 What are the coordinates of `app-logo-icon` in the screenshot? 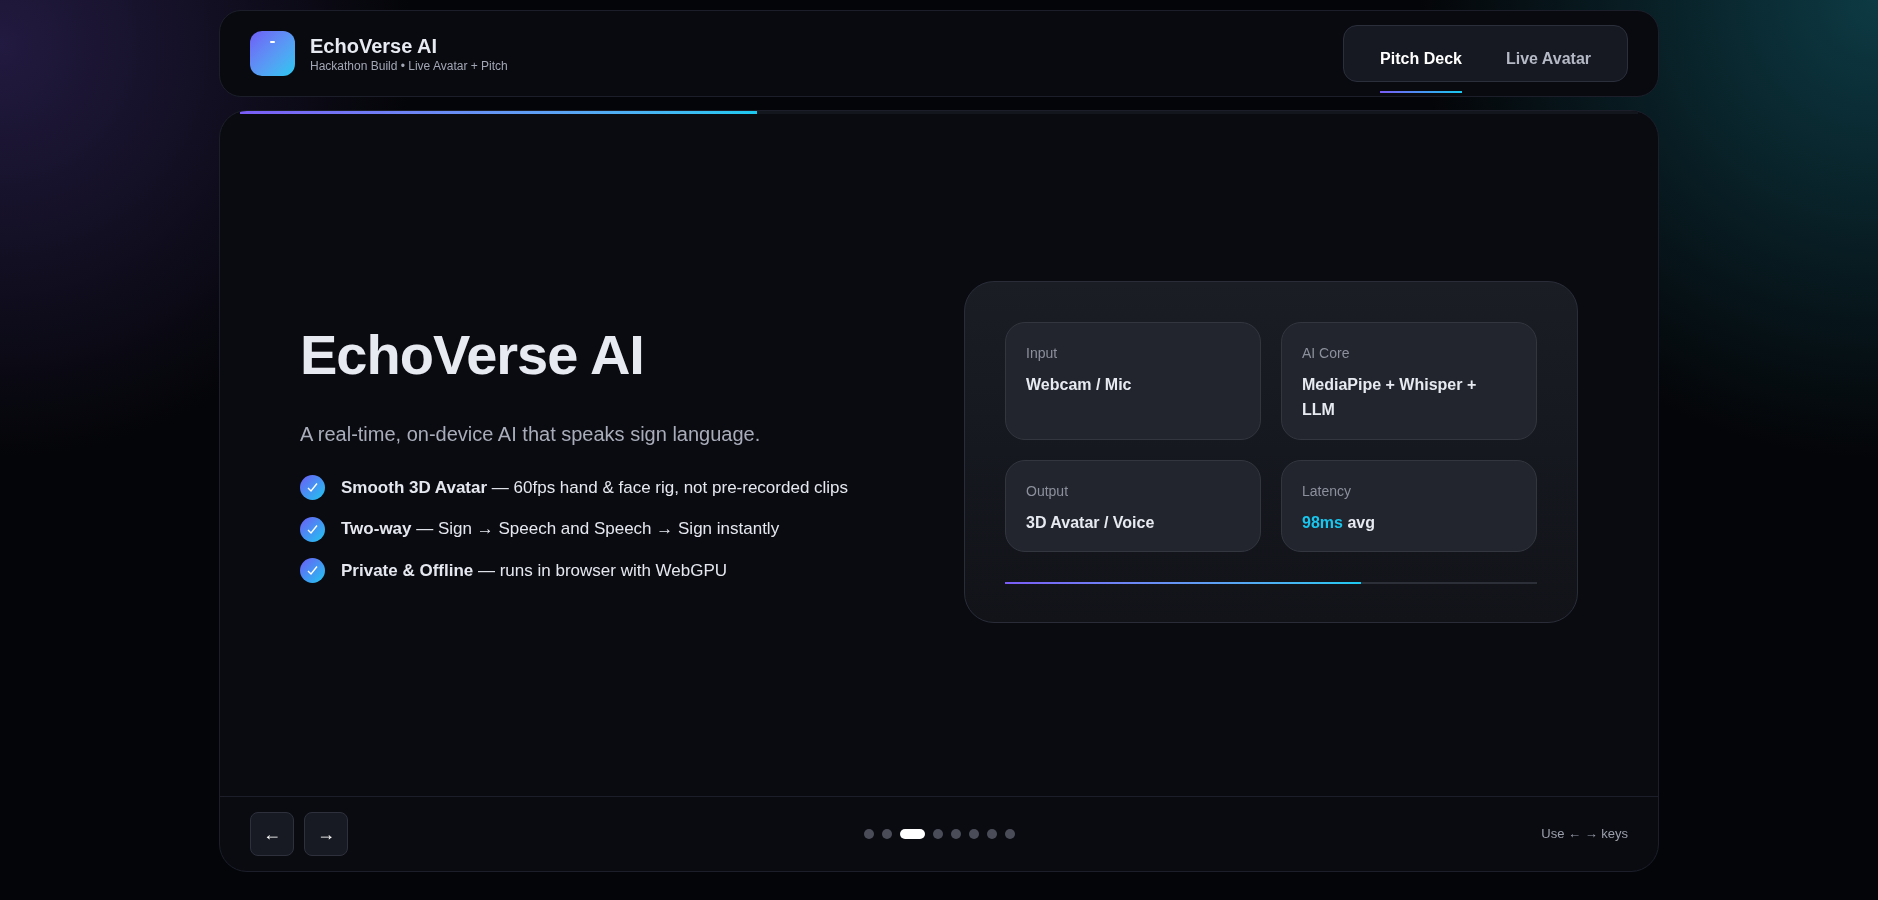 It's located at (272, 53).